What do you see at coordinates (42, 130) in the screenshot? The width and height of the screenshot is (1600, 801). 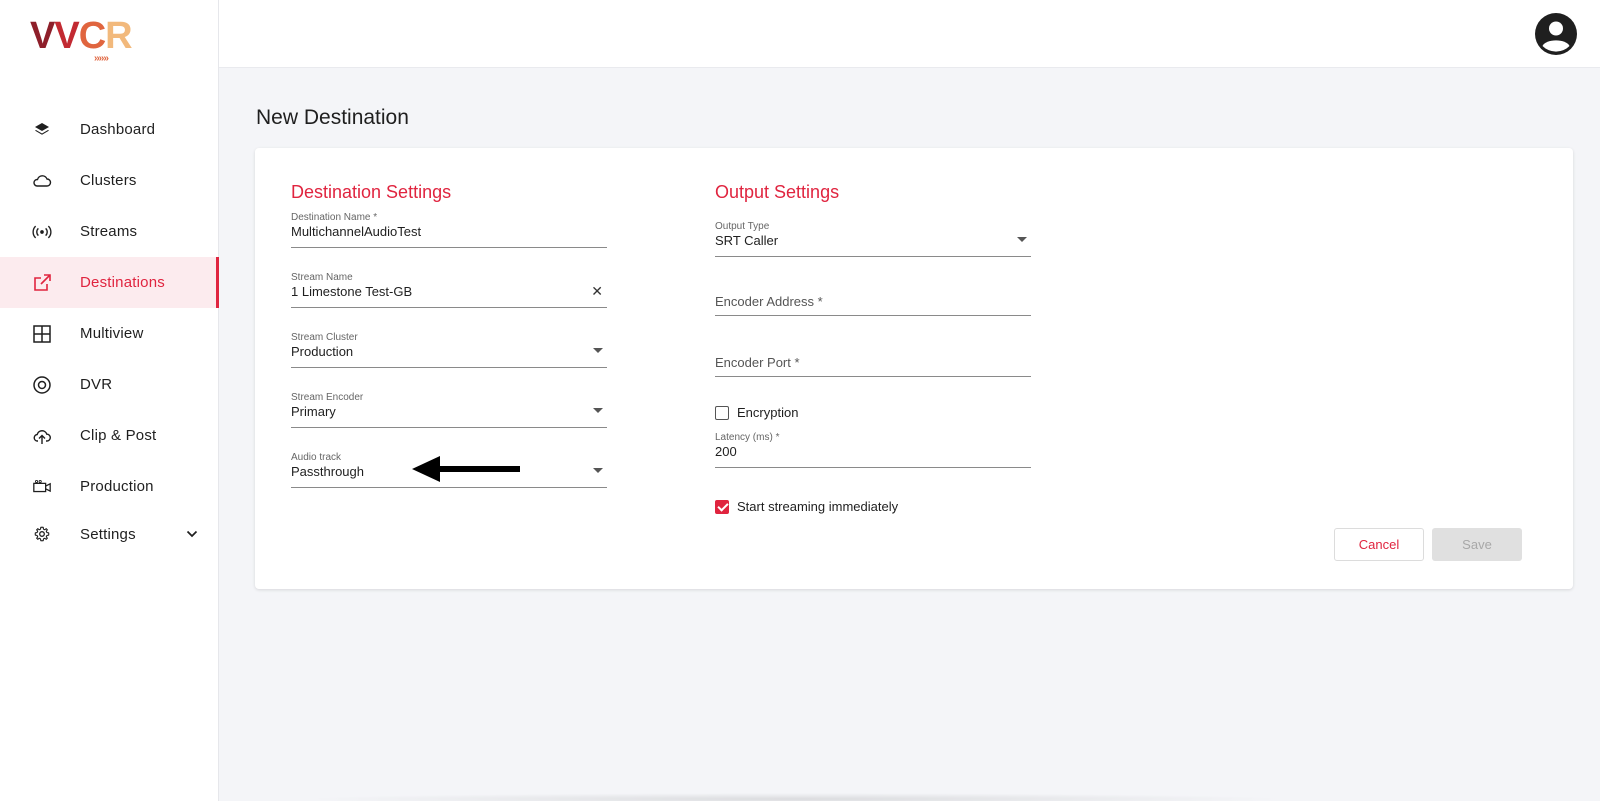 I see `layers-icon` at bounding box center [42, 130].